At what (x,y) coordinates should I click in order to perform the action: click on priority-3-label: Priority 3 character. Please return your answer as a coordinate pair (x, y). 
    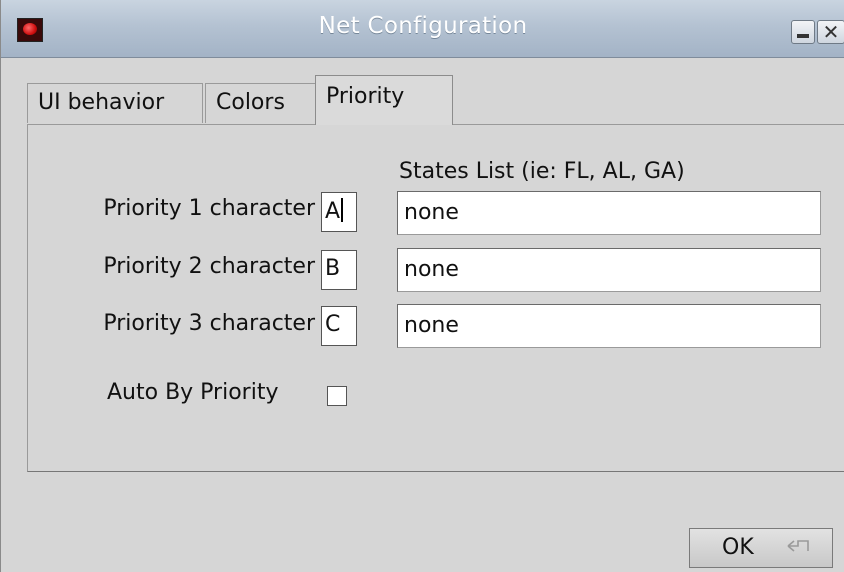
    Looking at the image, I should click on (209, 323).